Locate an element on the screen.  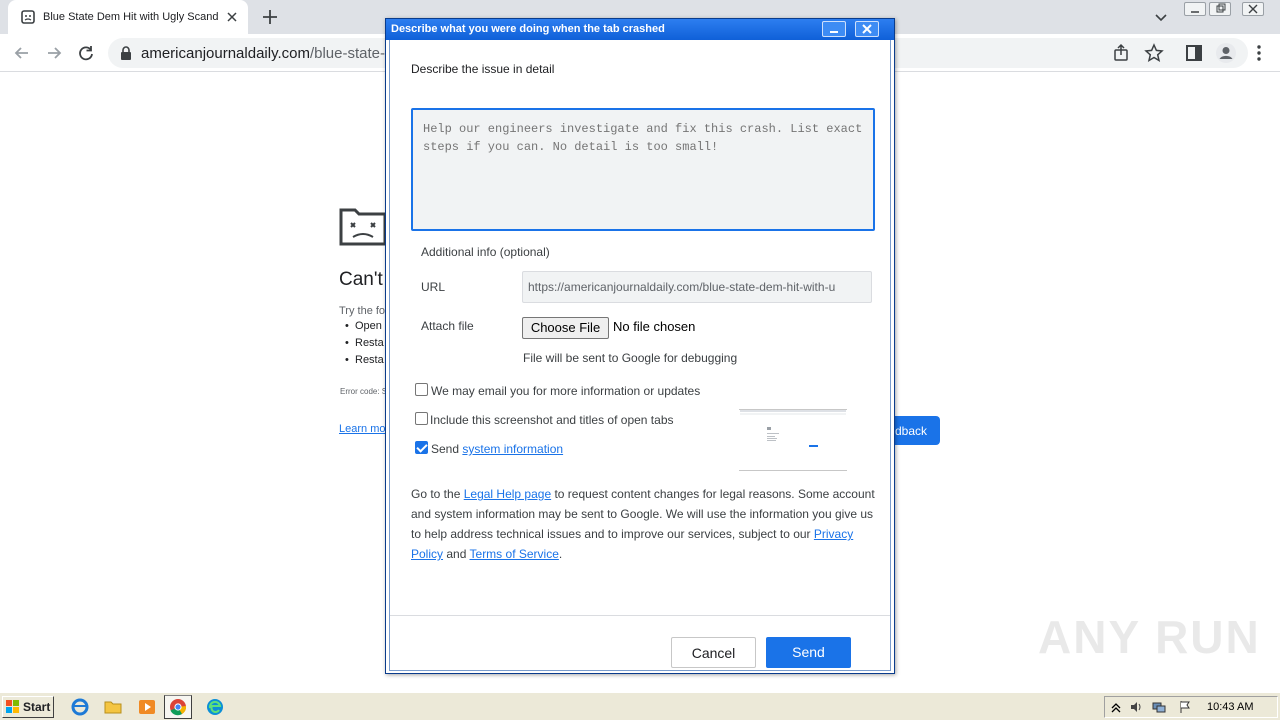
window-close-button is located at coordinates (1253, 9).